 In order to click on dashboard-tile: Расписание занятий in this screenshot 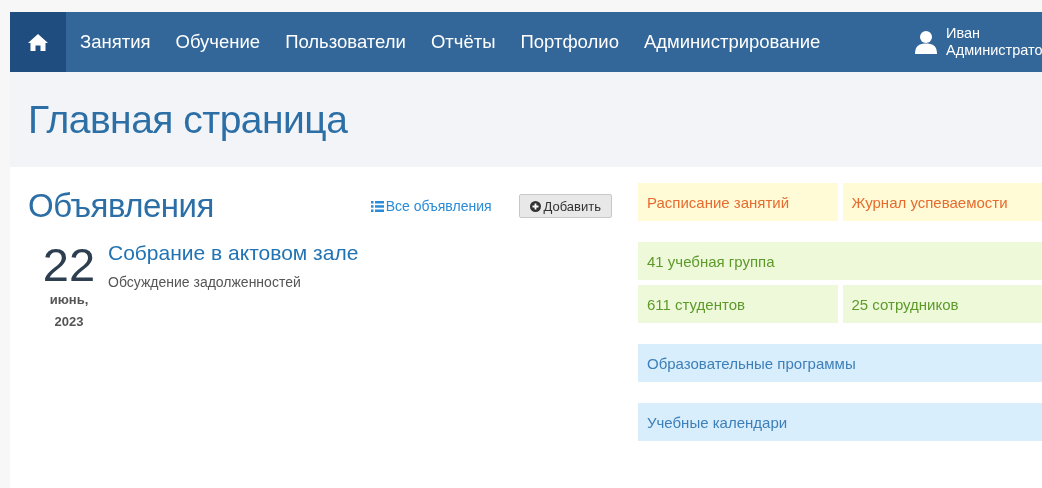, I will do `click(738, 202)`.